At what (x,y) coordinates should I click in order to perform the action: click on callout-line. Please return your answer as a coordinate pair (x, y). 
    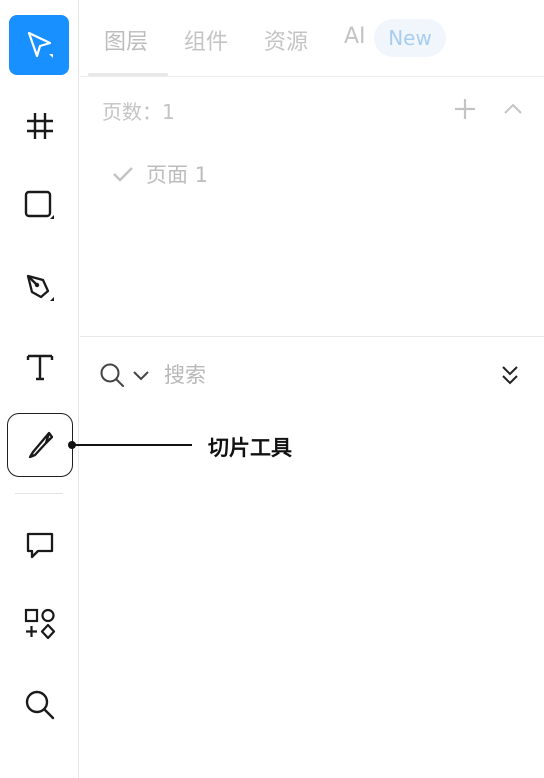
    Looking at the image, I should click on (133, 445).